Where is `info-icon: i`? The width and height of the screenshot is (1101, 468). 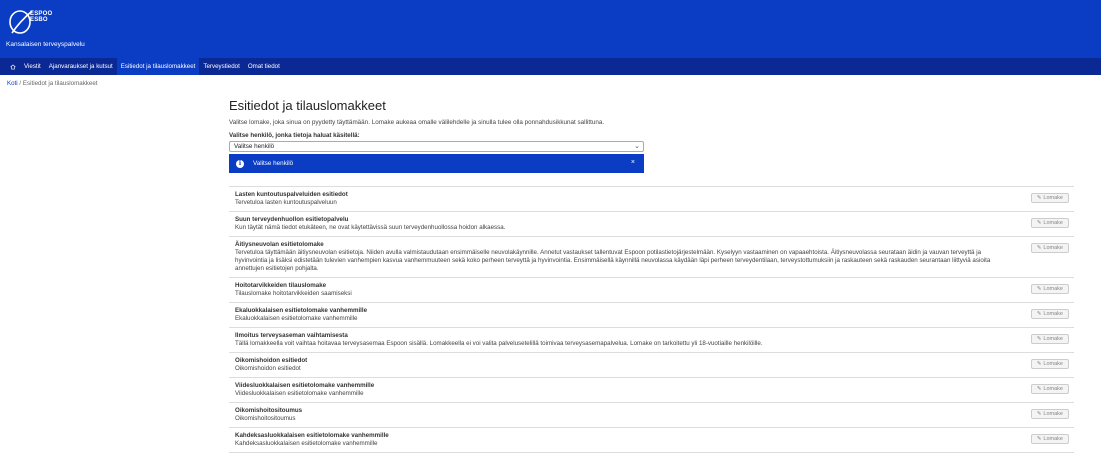 info-icon: i is located at coordinates (240, 163).